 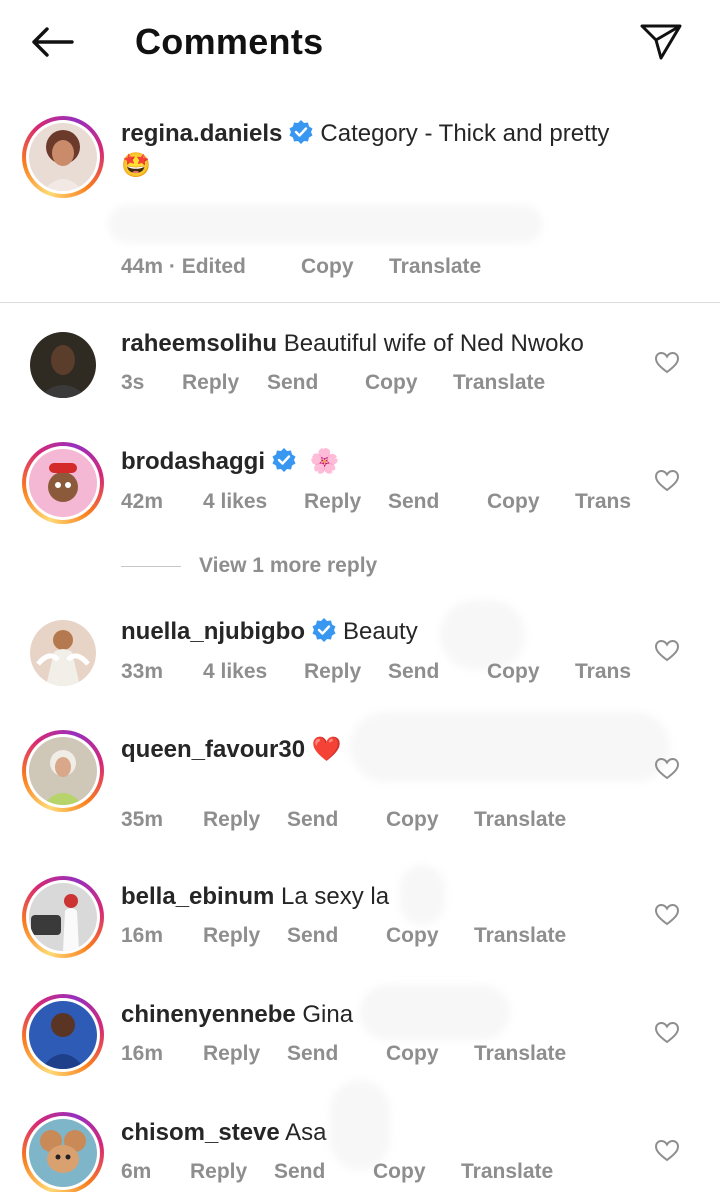 I want to click on caption-meta: 44m · Edited Copy Translate, so click(x=371, y=267).